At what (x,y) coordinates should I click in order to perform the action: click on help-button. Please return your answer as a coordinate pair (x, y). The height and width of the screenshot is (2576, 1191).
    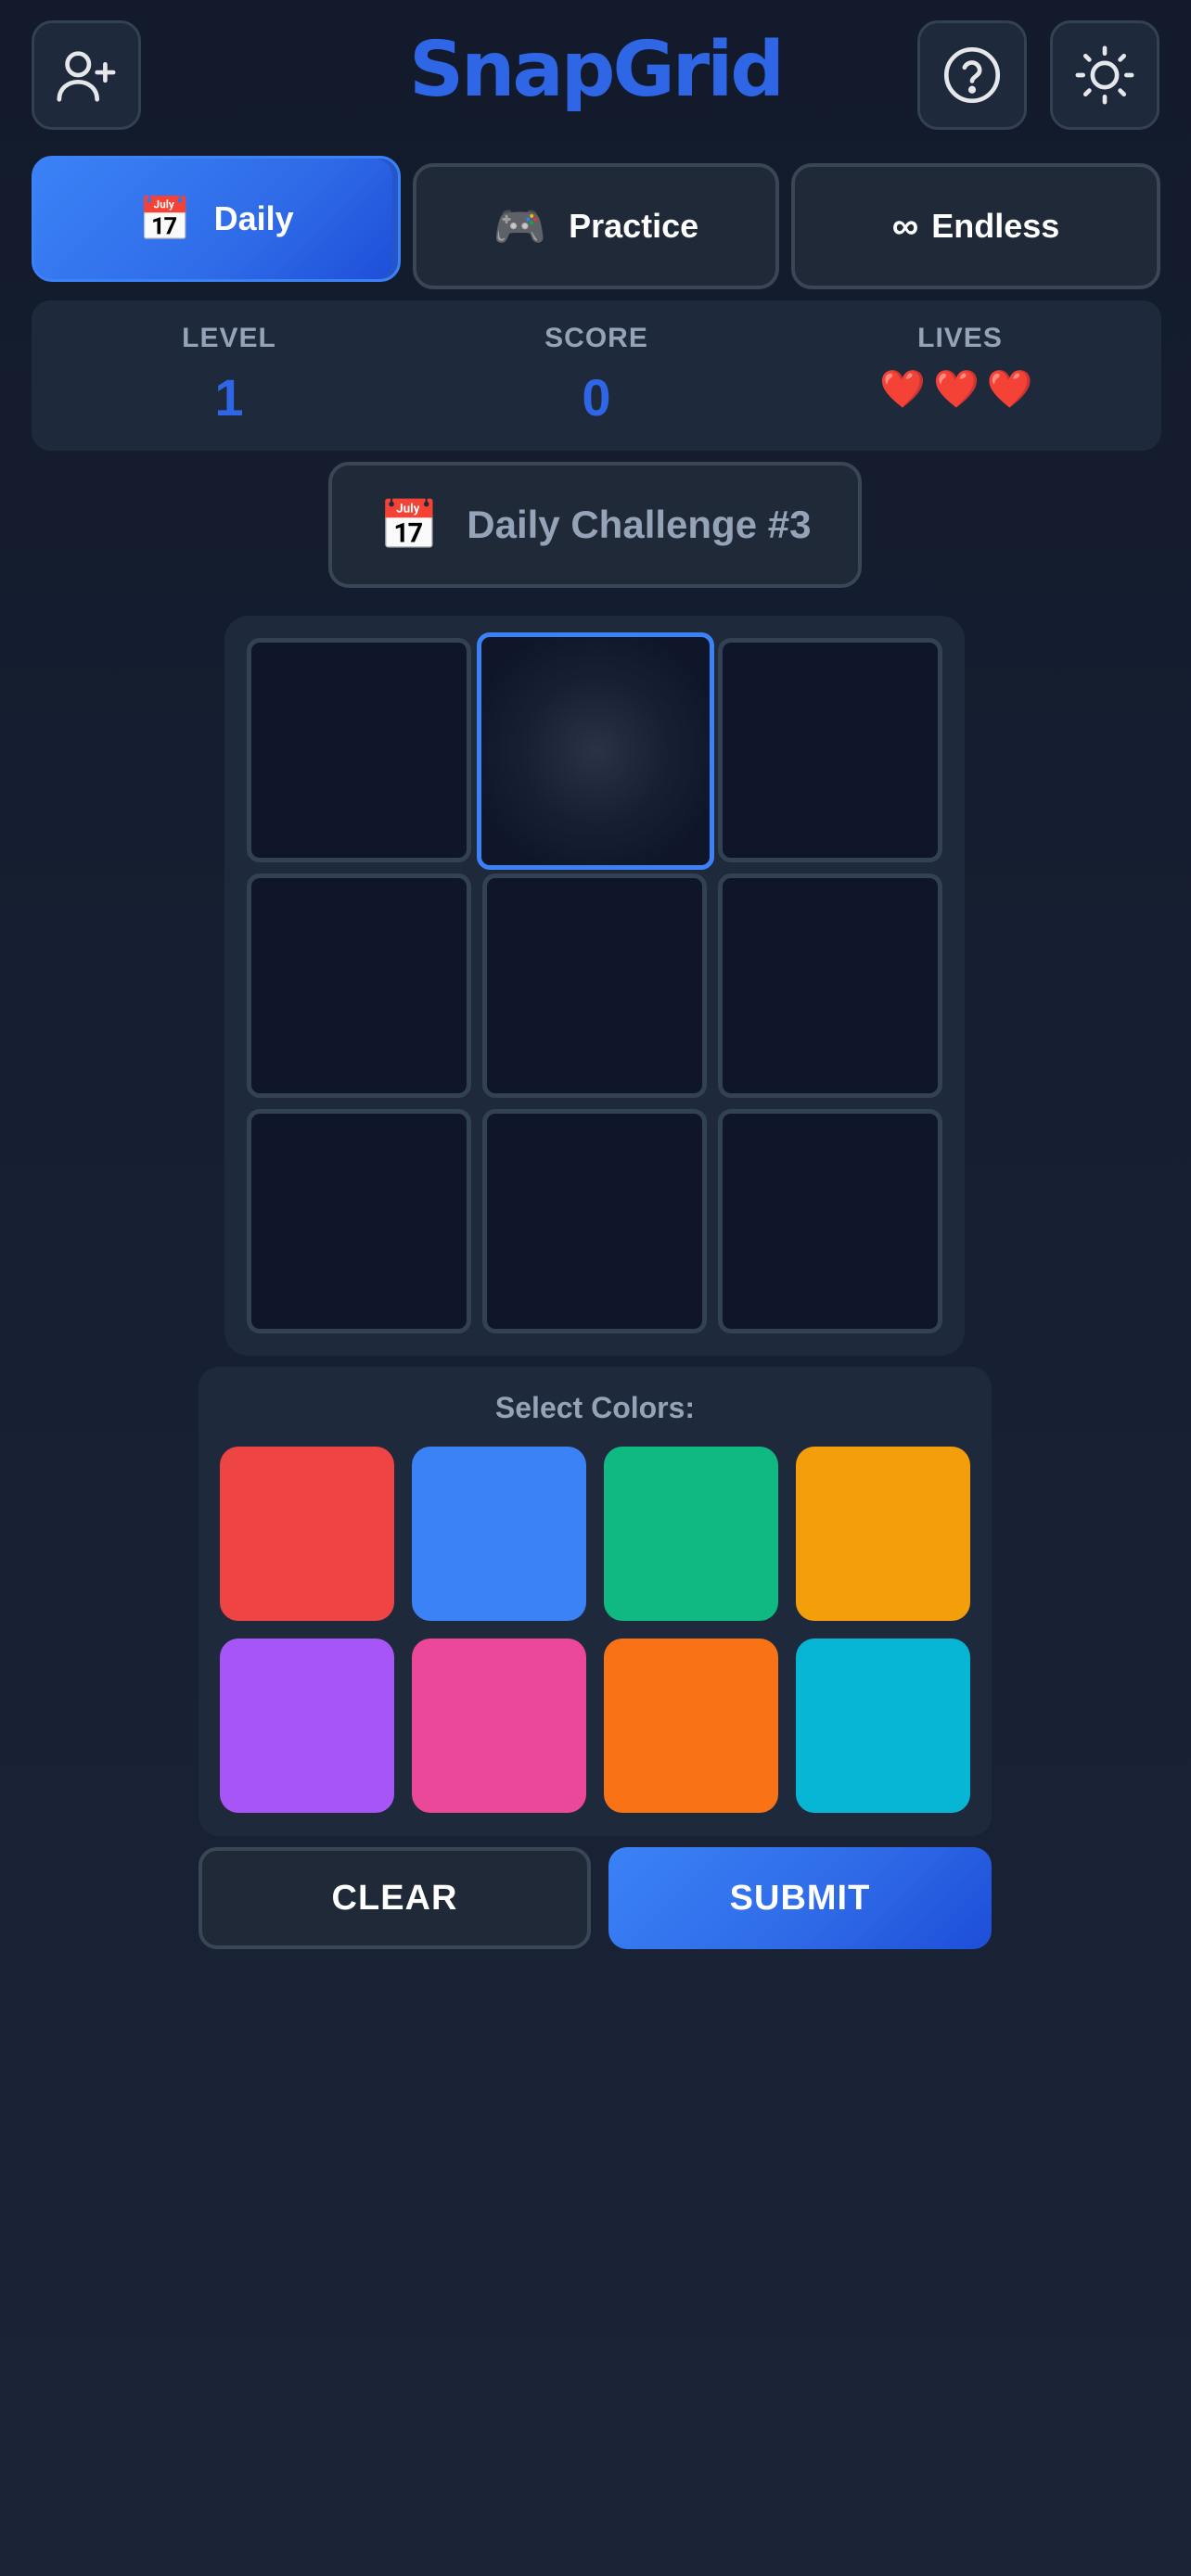
    Looking at the image, I should click on (972, 75).